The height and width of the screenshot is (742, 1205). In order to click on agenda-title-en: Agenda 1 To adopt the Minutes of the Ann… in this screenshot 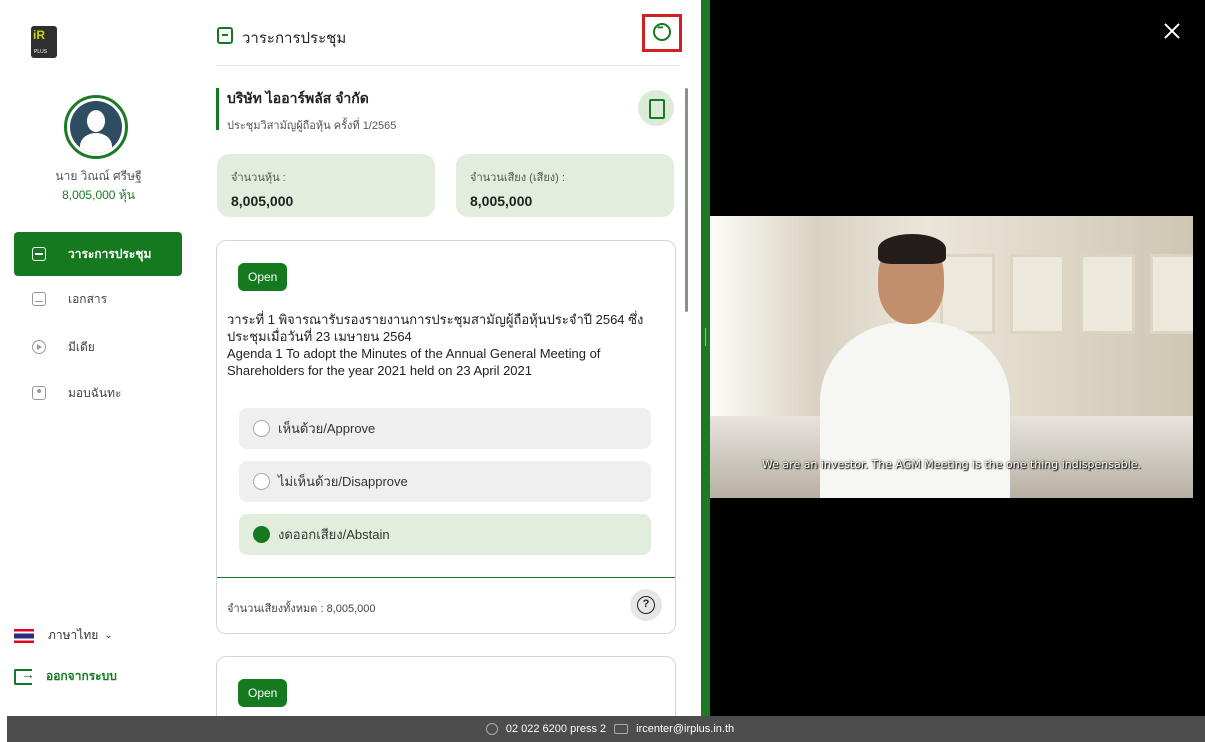, I will do `click(414, 362)`.